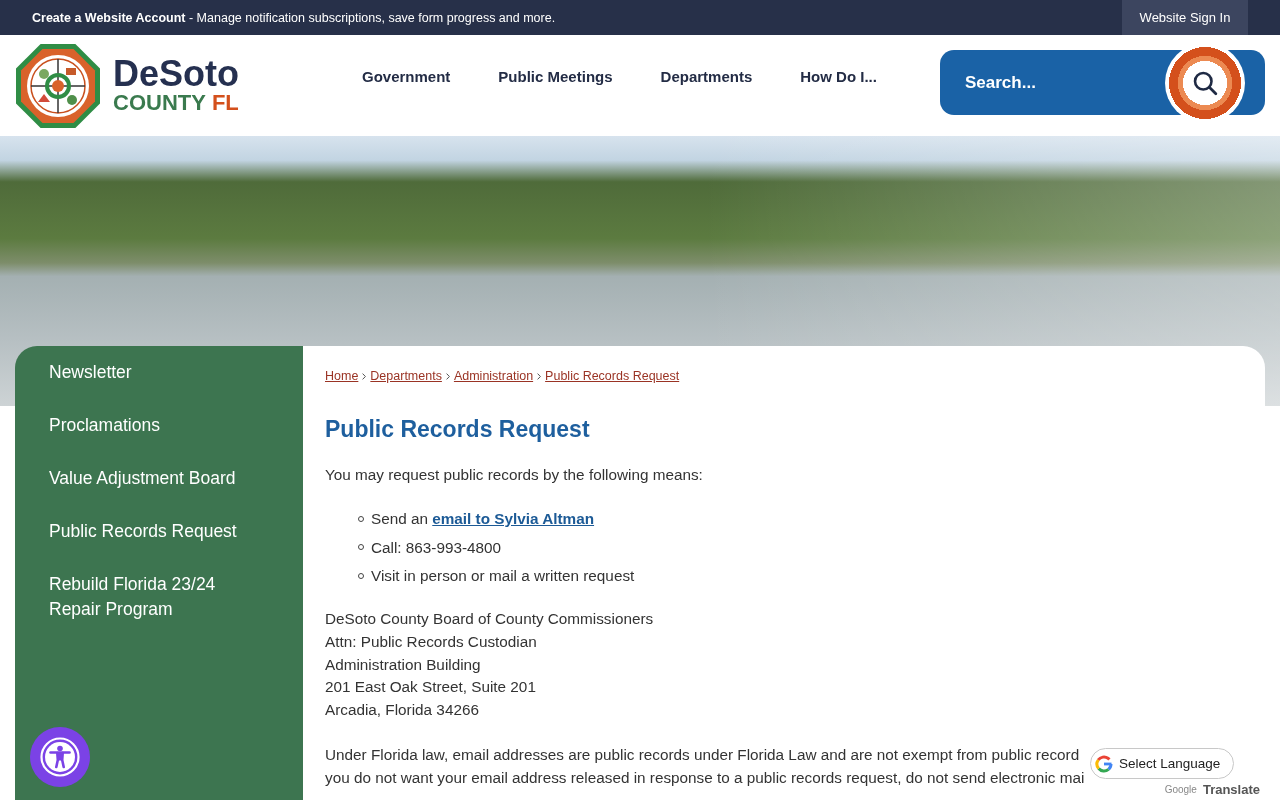 This screenshot has width=1280, height=800. Describe the element at coordinates (225, 102) in the screenshot. I see `logo-state-text: FL` at that location.